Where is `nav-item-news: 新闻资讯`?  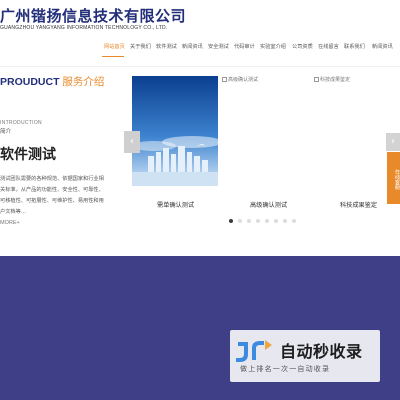 nav-item-news: 新闻资讯 is located at coordinates (192, 47).